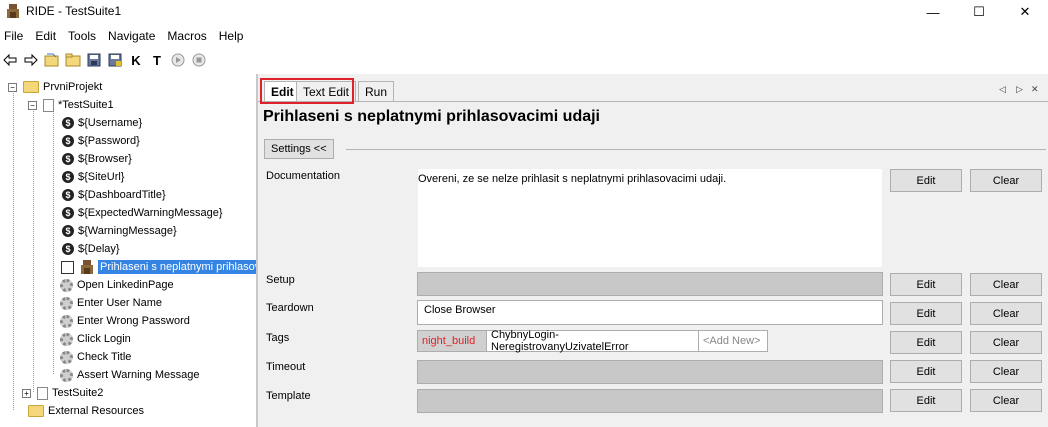 The width and height of the screenshot is (1048, 427). Describe the element at coordinates (592, 341) in the screenshot. I see `tag-item: ChybnyLogin-NeregistrovanyUzivatelError` at that location.